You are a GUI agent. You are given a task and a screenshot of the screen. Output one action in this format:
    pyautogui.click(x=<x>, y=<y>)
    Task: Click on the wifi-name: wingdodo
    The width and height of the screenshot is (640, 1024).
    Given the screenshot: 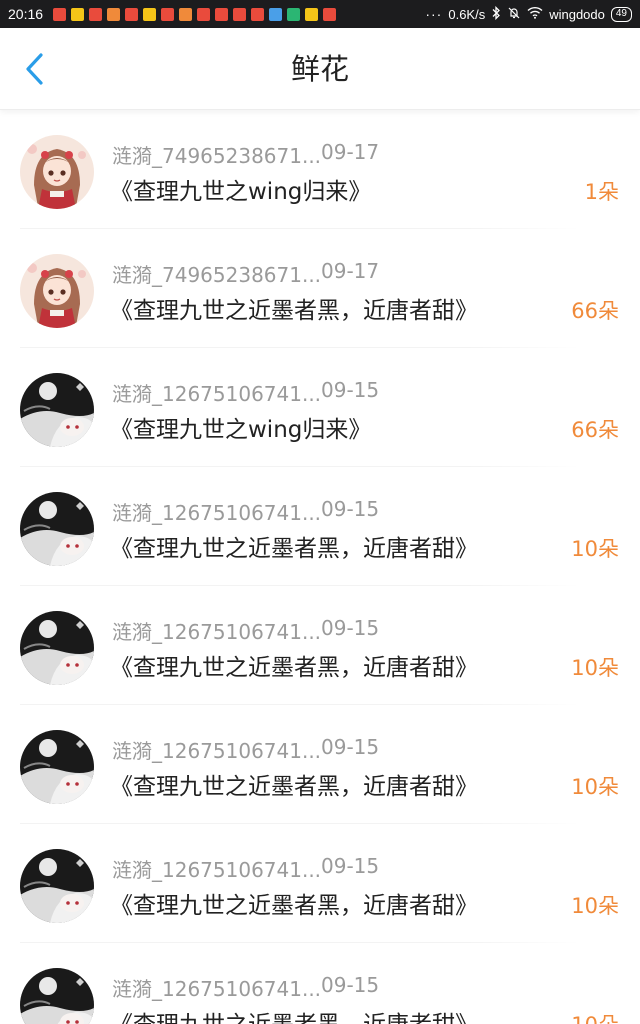 What is the action you would take?
    pyautogui.click(x=577, y=14)
    